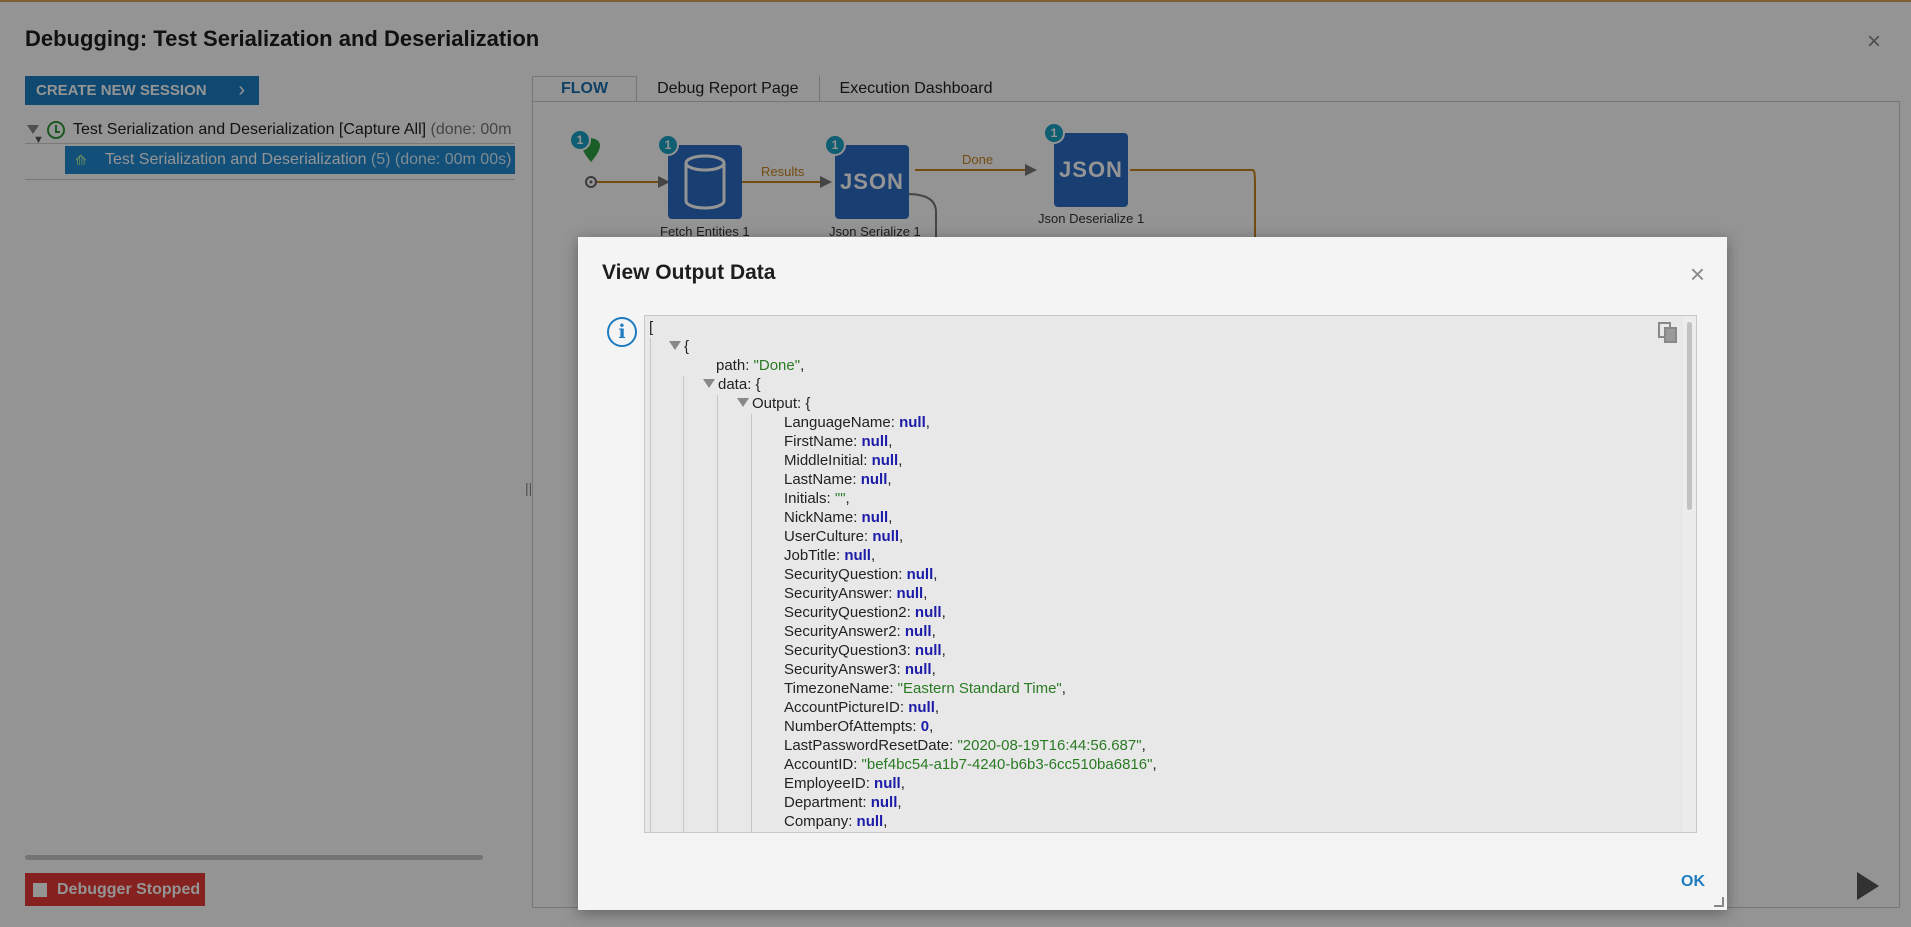  I want to click on json-value: "", so click(840, 498).